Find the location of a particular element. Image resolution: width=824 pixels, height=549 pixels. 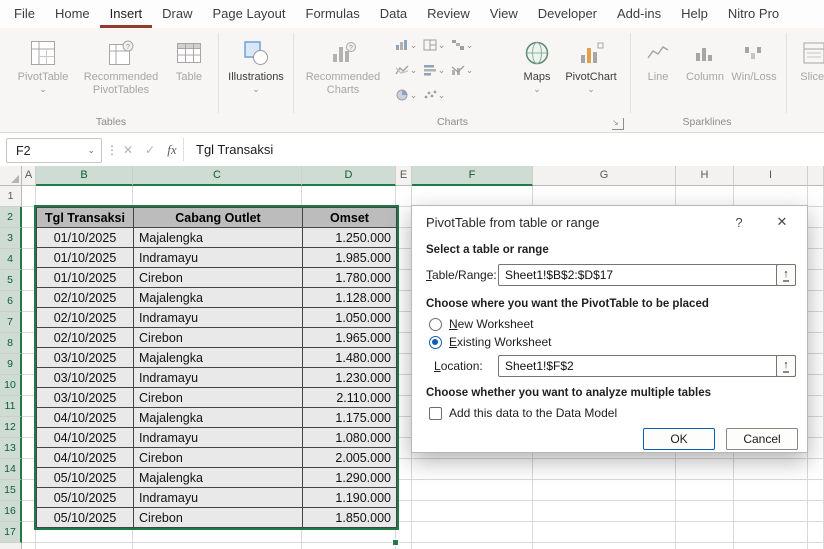

combo-chart-button: ⌄ is located at coordinates (462, 70).